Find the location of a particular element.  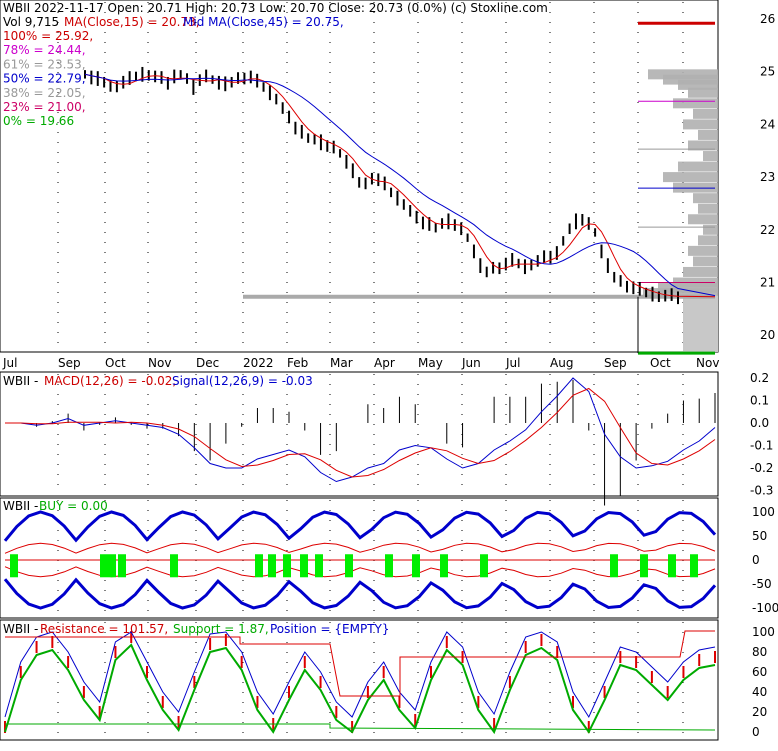

x-axis-label: May is located at coordinates (430, 363).